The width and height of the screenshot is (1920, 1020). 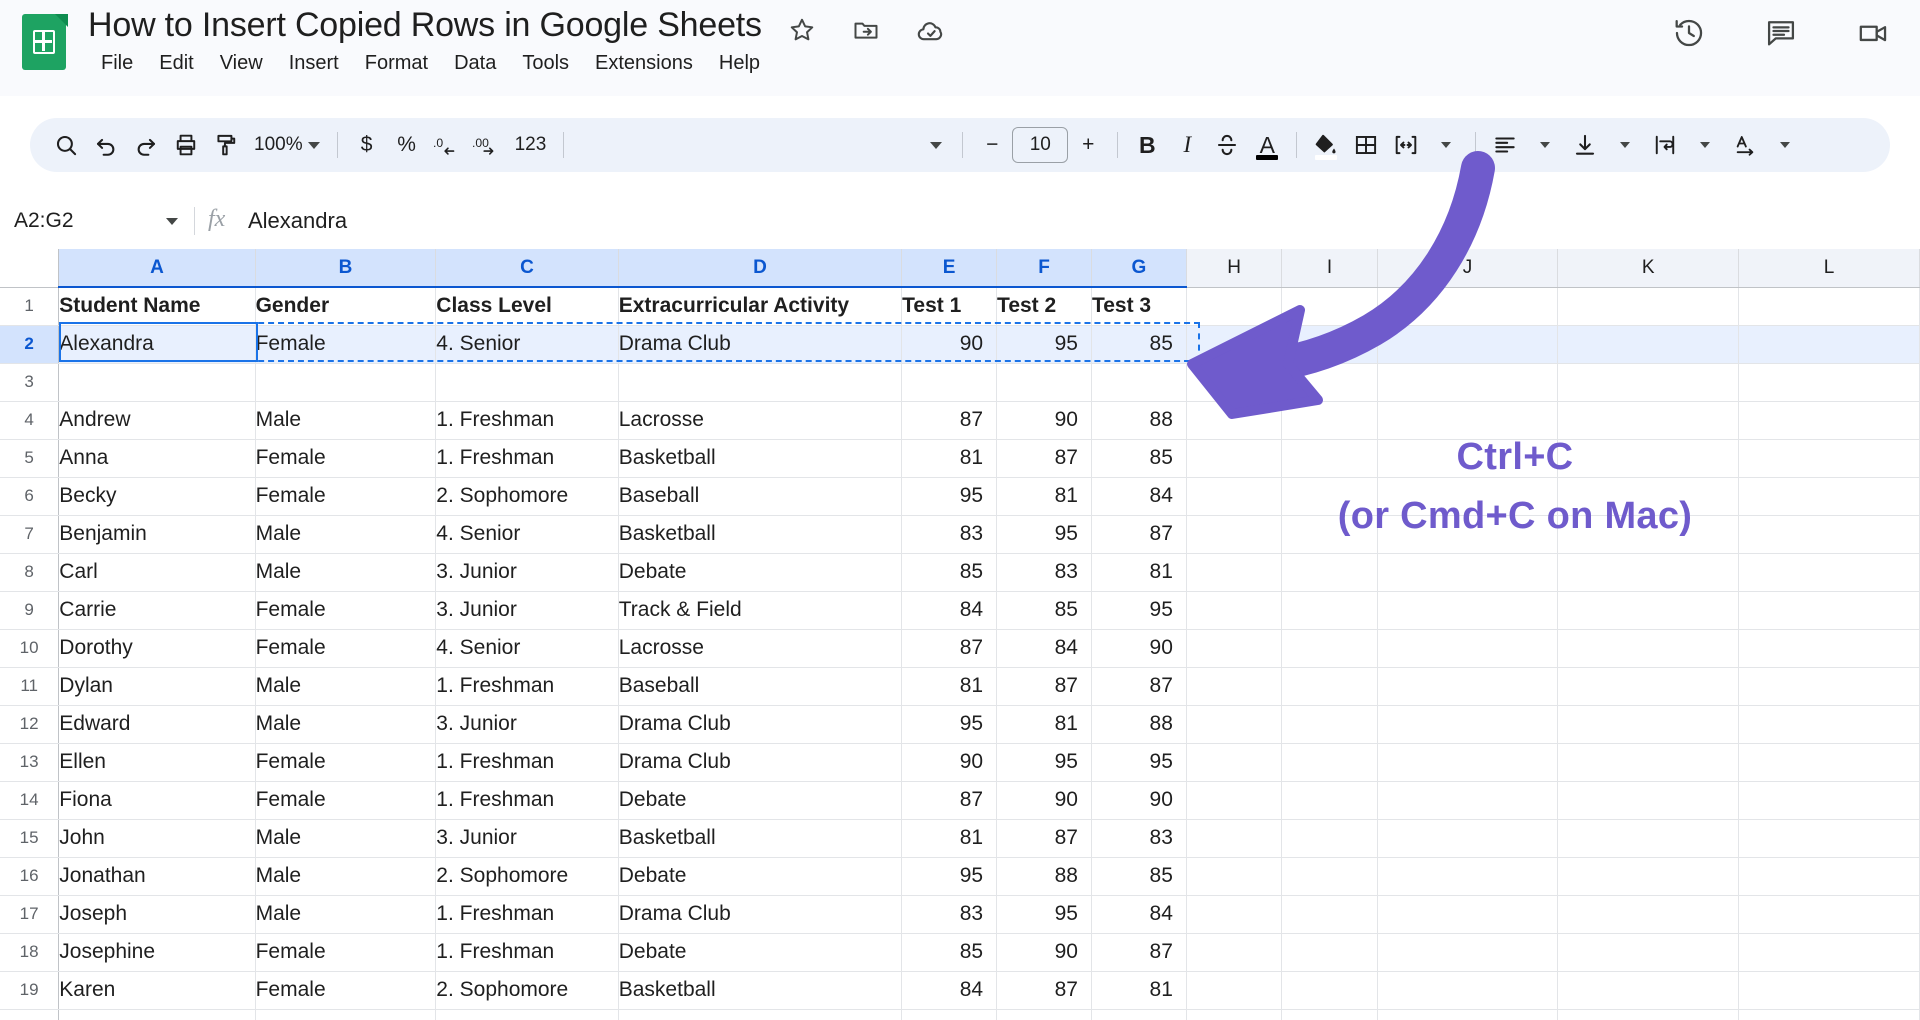 What do you see at coordinates (1829, 800) in the screenshot?
I see `cell-L14` at bounding box center [1829, 800].